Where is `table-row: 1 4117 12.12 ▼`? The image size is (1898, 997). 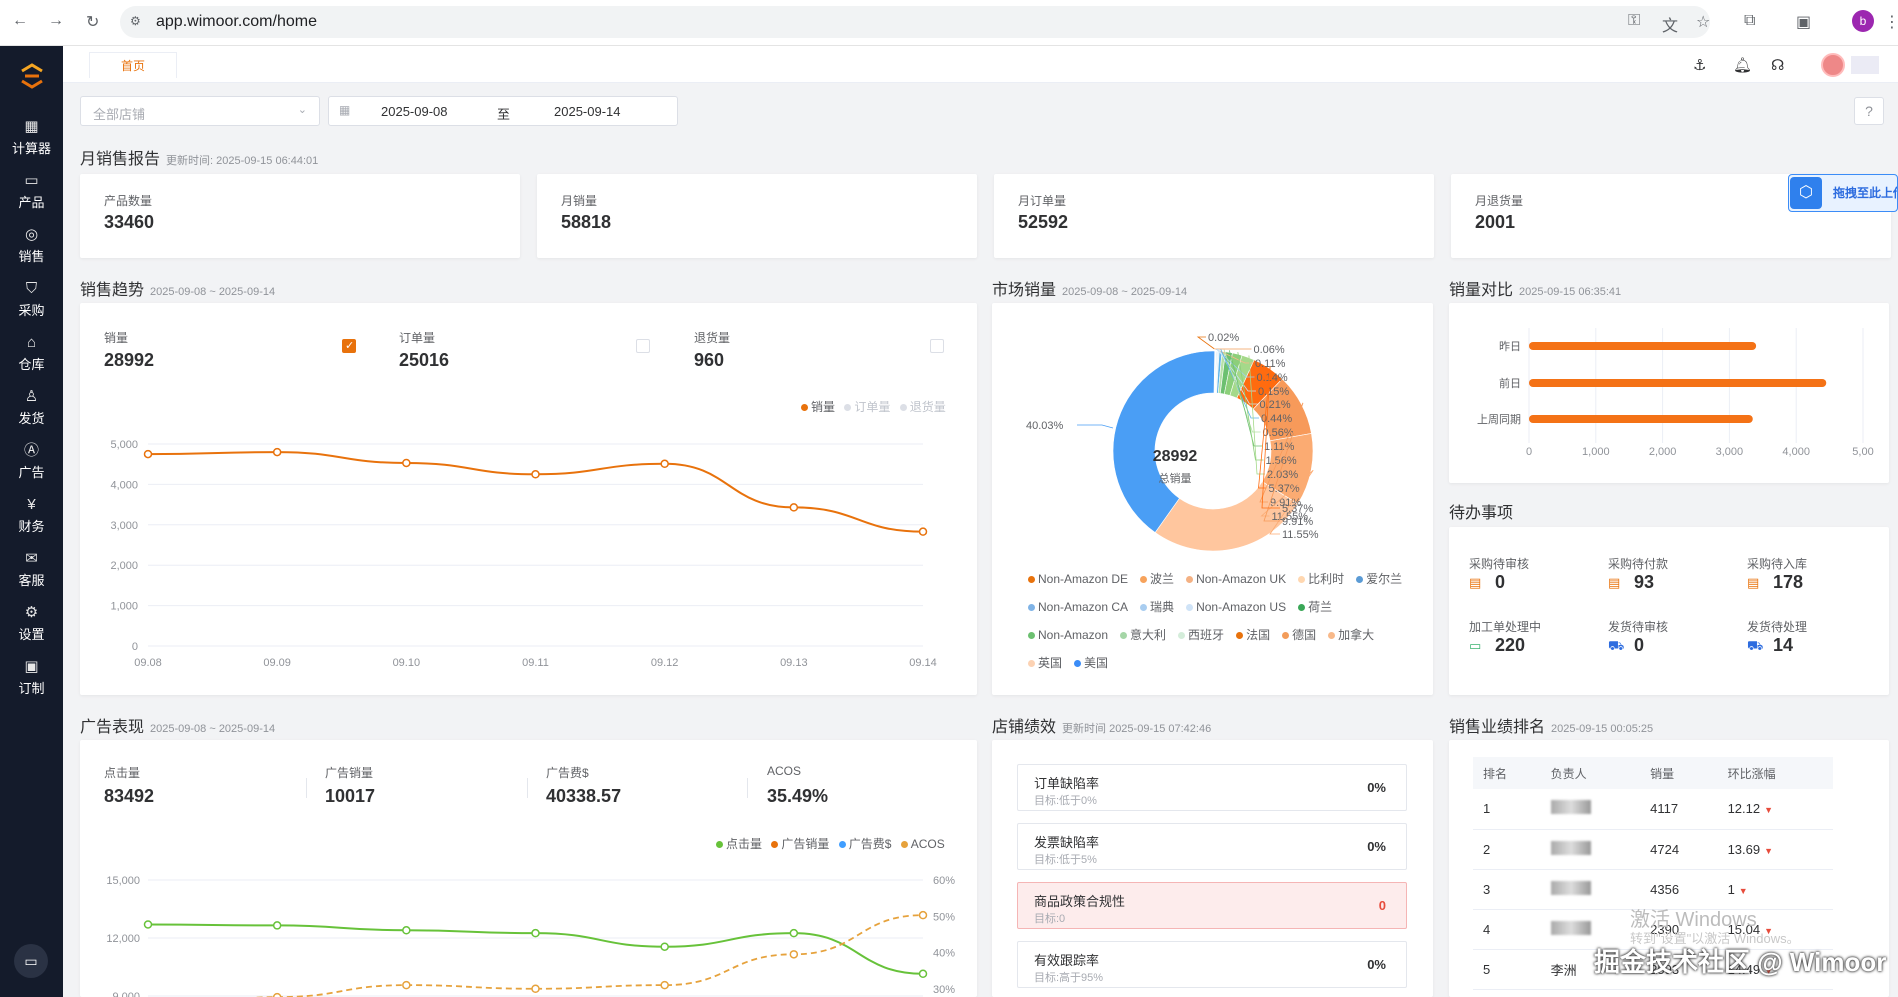 table-row: 1 4117 12.12 ▼ is located at coordinates (1653, 809).